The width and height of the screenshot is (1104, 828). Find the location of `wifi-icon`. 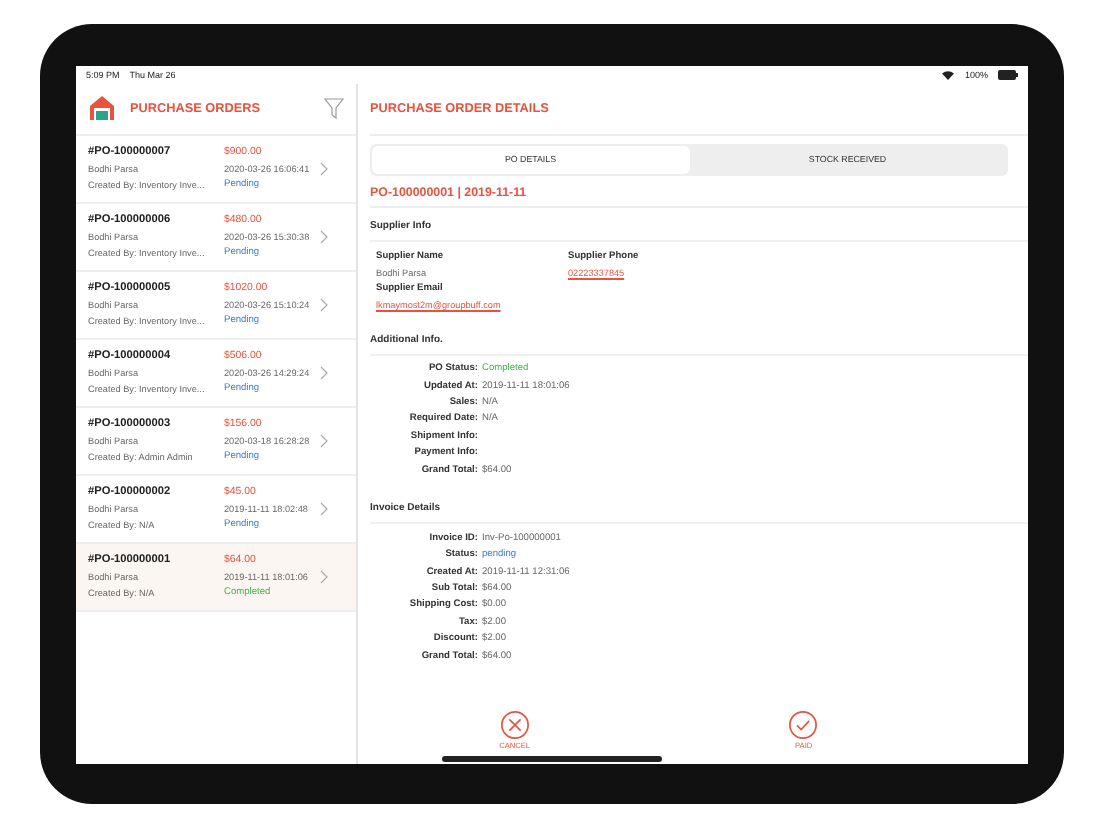

wifi-icon is located at coordinates (948, 74).